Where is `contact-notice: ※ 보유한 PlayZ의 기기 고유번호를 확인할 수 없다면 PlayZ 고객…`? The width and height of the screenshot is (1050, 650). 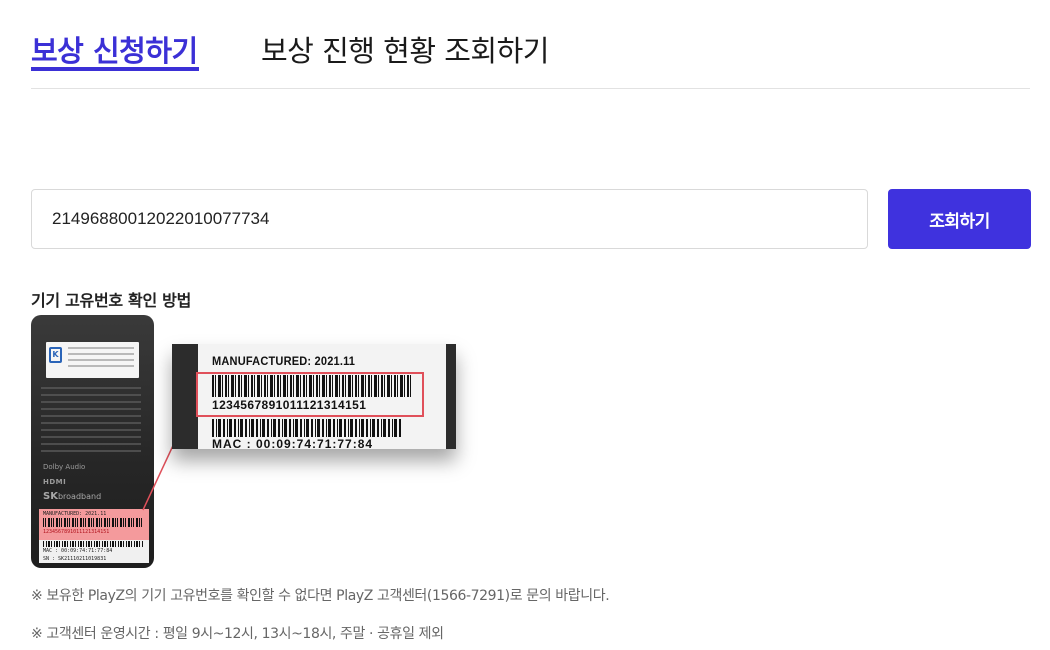
contact-notice: ※ 보유한 PlayZ의 기기 고유번호를 확인할 수 없다면 PlayZ 고객… is located at coordinates (320, 596).